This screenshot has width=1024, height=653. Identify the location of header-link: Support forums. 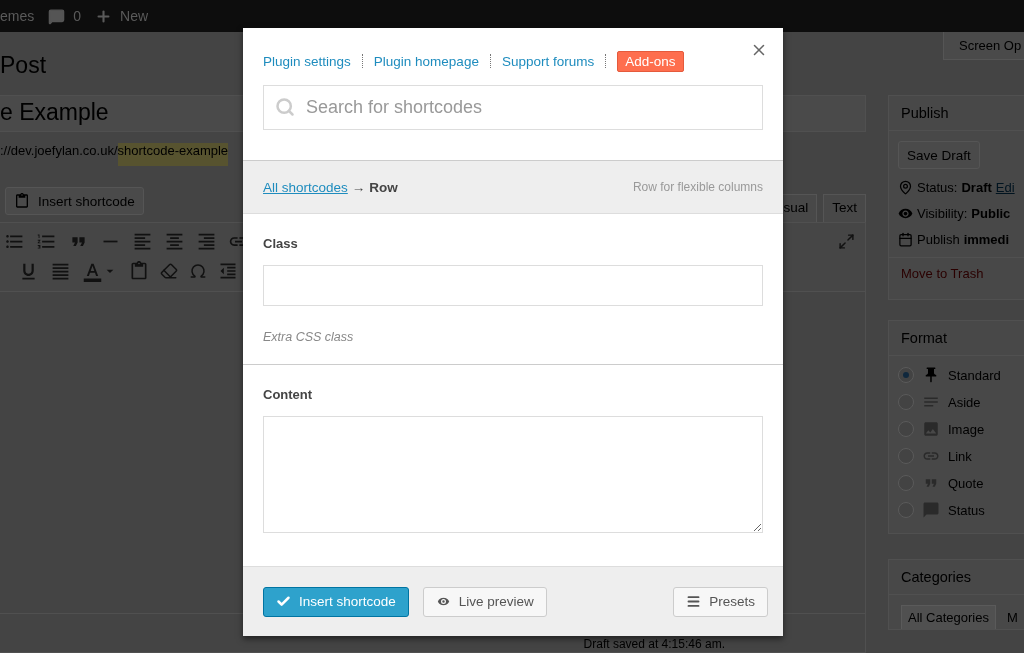
(548, 61).